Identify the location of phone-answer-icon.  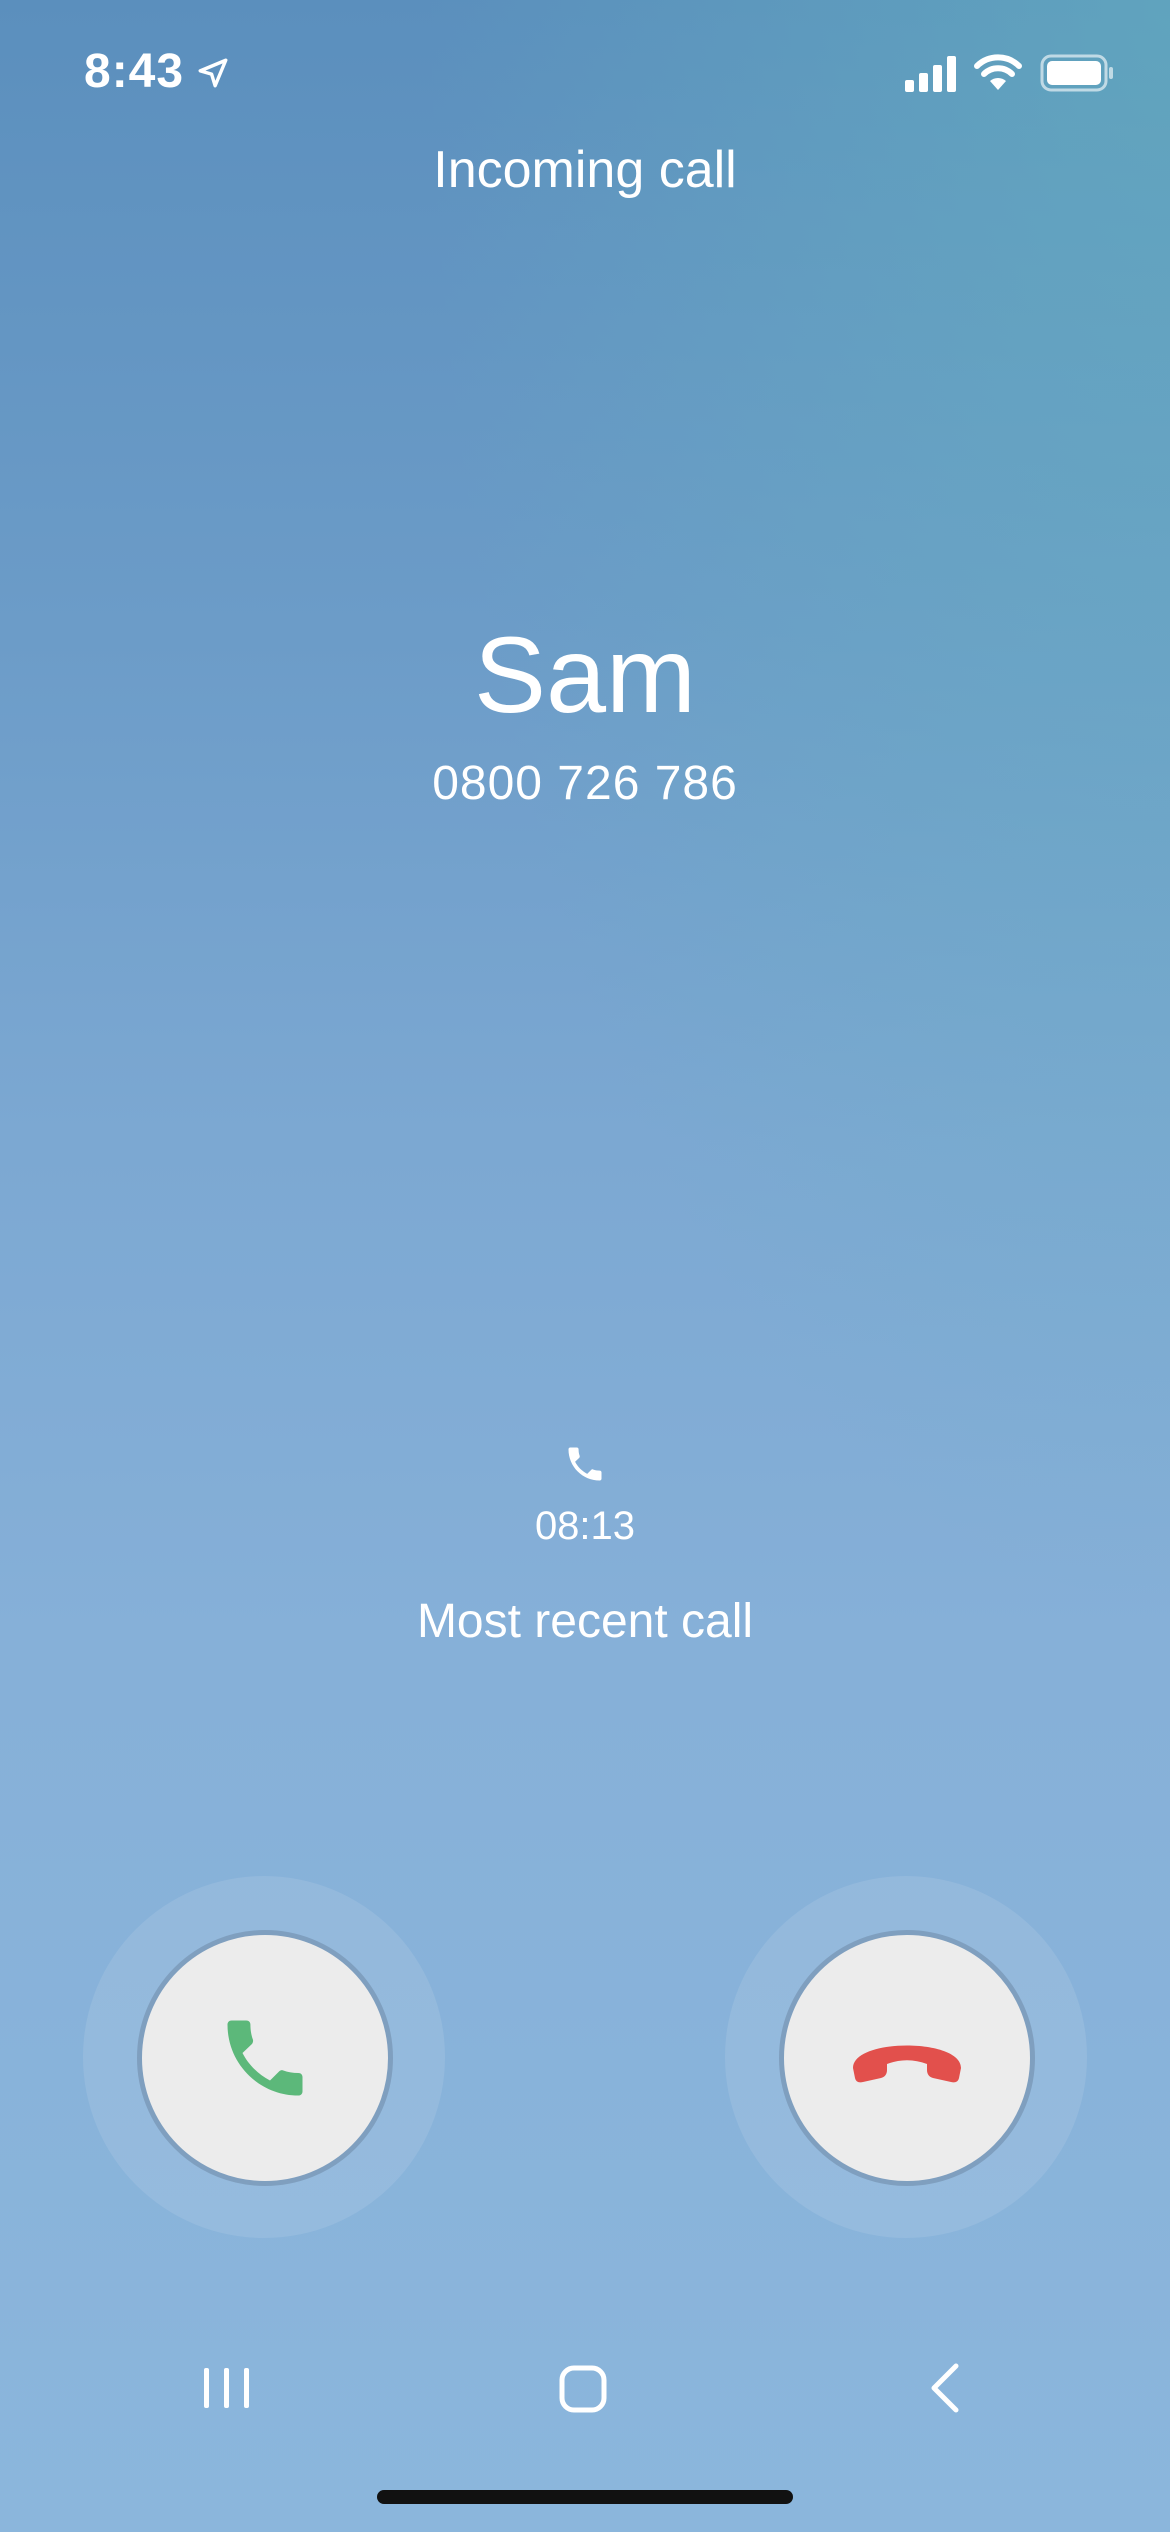
(265, 2058).